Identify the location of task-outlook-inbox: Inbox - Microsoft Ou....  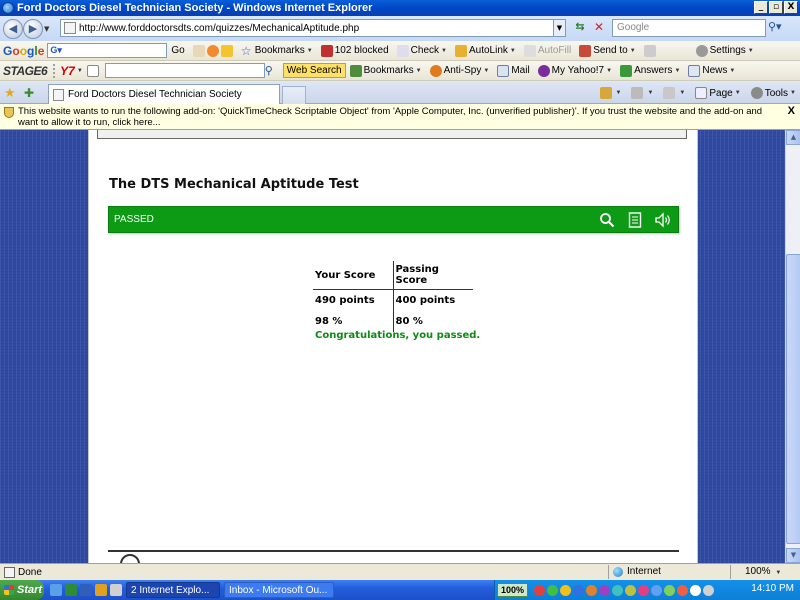
(279, 590).